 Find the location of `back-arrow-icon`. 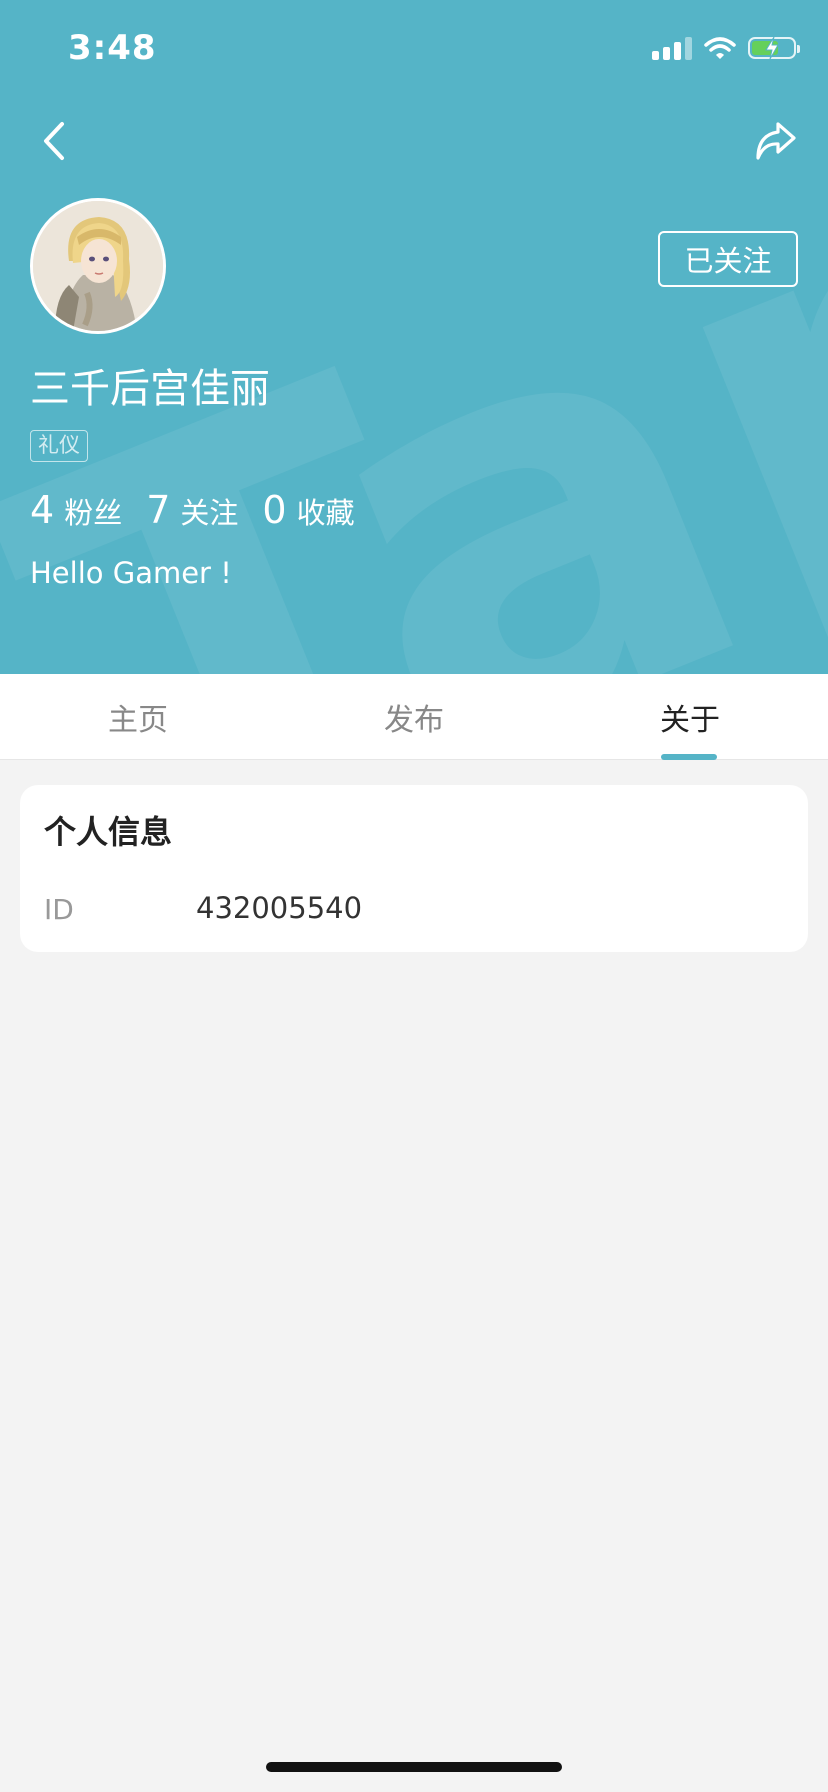

back-arrow-icon is located at coordinates (54, 141).